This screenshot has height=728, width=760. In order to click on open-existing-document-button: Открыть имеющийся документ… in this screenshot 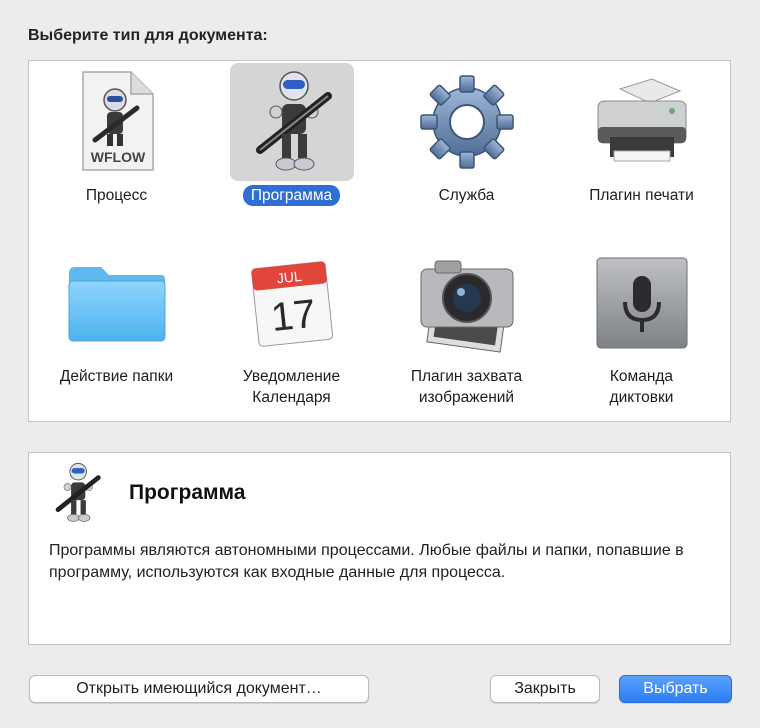, I will do `click(199, 689)`.